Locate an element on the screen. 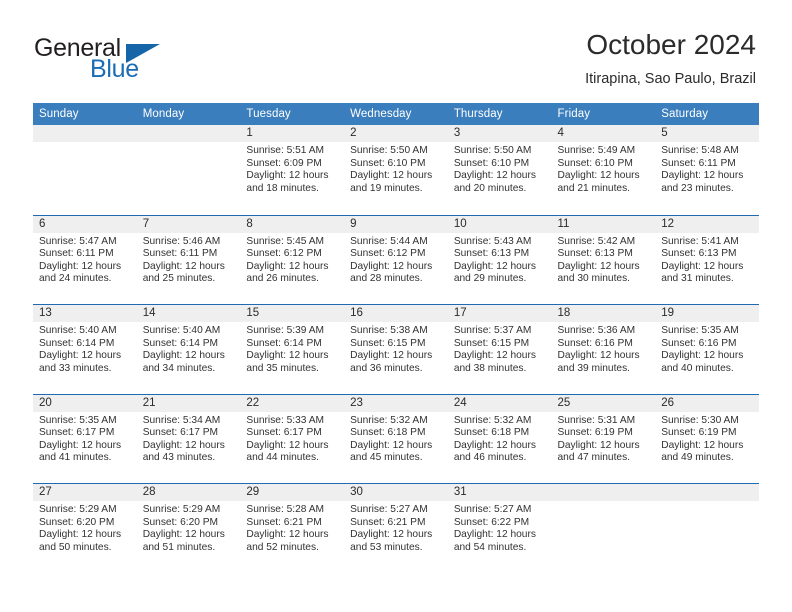 This screenshot has width=792, height=612. day-detail-line: and 21 minutes. is located at coordinates (594, 188).